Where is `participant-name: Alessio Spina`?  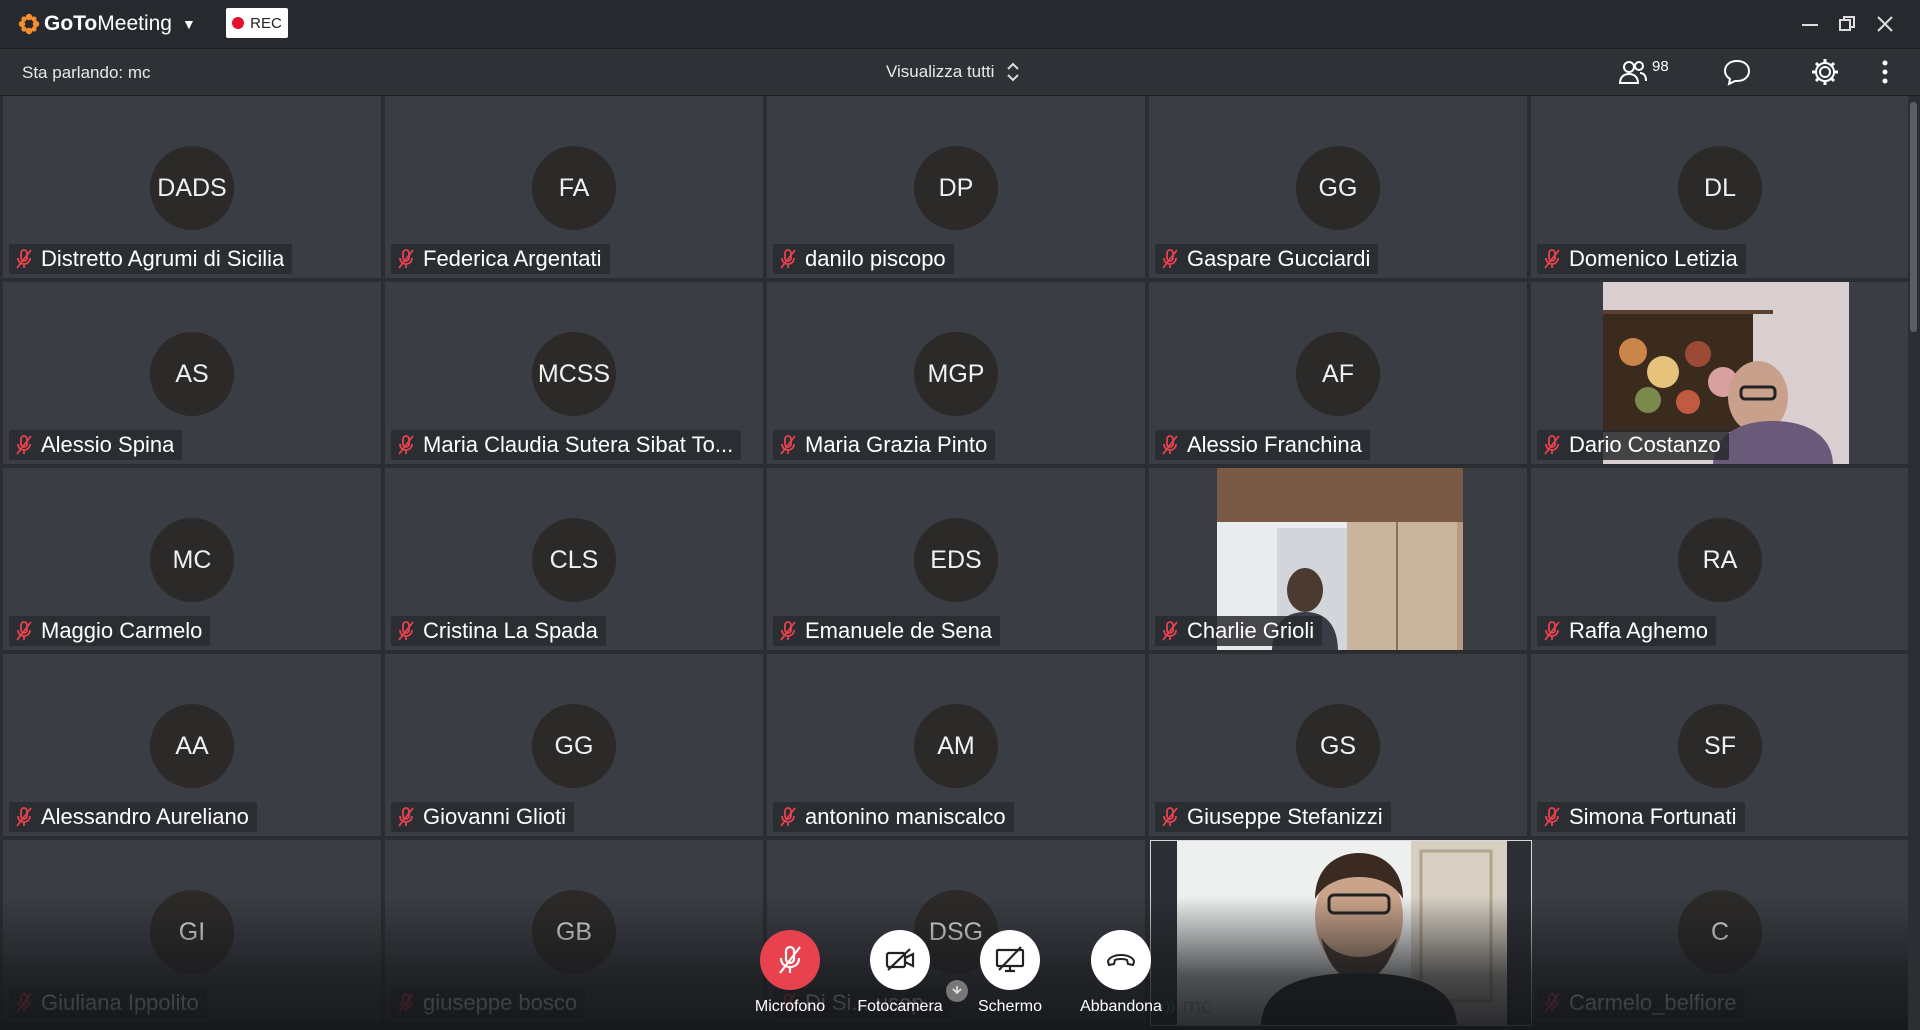
participant-name: Alessio Spina is located at coordinates (108, 444).